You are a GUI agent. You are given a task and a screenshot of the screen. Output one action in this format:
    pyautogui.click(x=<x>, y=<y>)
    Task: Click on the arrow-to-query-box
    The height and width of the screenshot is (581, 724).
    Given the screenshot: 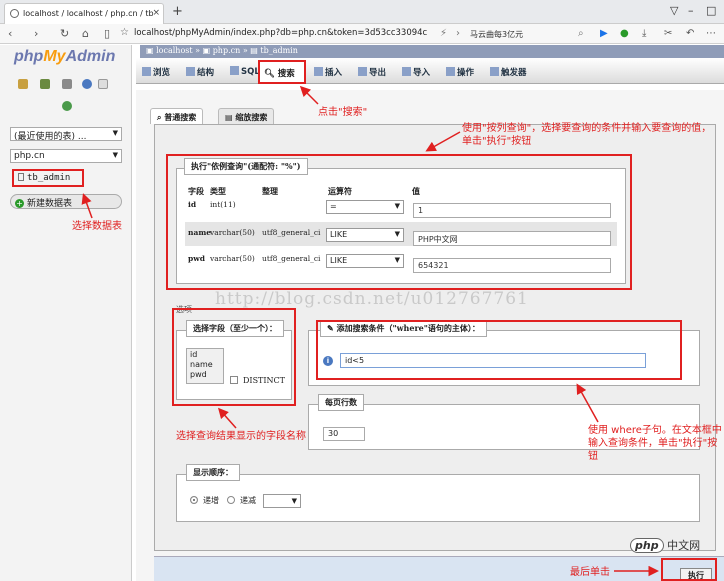 What is the action you would take?
    pyautogui.click(x=443, y=141)
    